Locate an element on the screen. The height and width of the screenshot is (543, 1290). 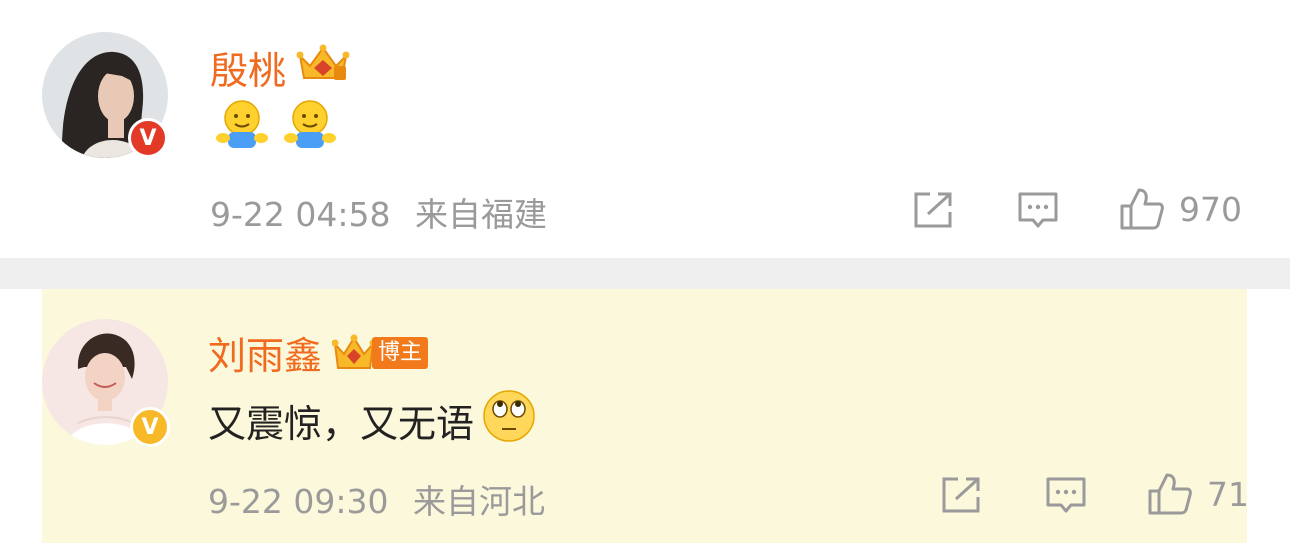
like-button: 970 is located at coordinates (1180, 209).